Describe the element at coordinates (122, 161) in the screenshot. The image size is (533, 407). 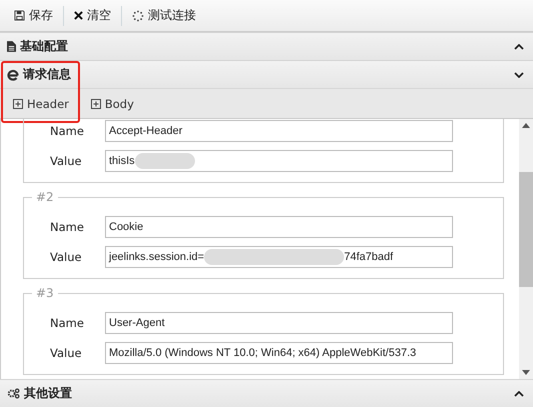
I see `field-value: thisIs` at that location.